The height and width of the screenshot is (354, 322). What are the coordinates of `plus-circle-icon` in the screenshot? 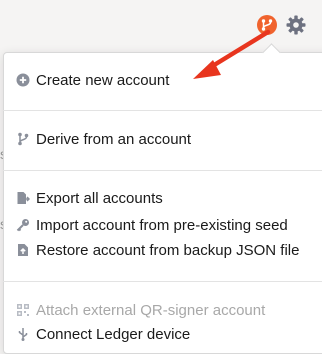 It's located at (23, 80).